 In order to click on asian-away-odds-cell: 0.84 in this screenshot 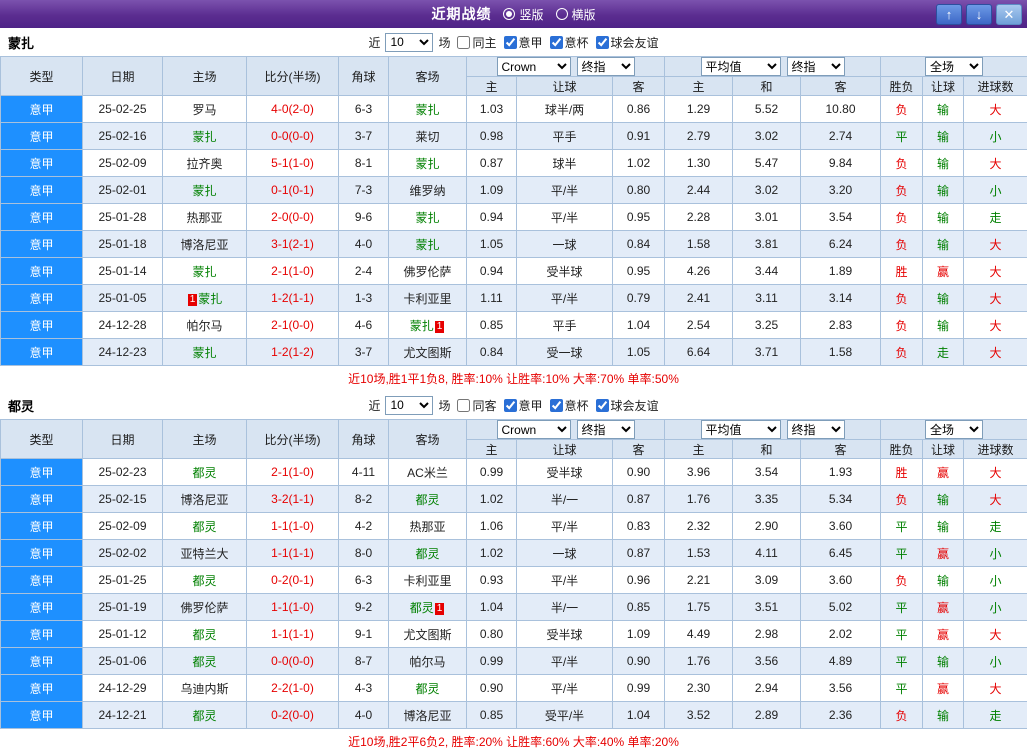, I will do `click(639, 244)`.